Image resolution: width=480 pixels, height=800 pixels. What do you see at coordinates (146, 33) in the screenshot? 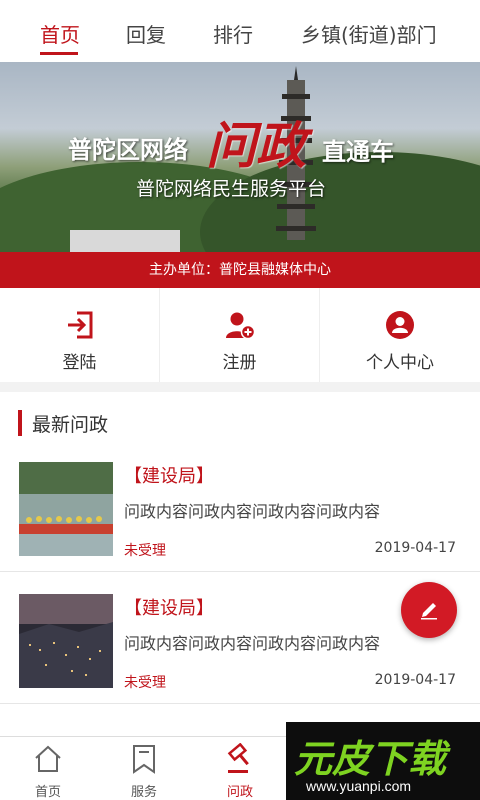
I see `tab-reply: 回复` at bounding box center [146, 33].